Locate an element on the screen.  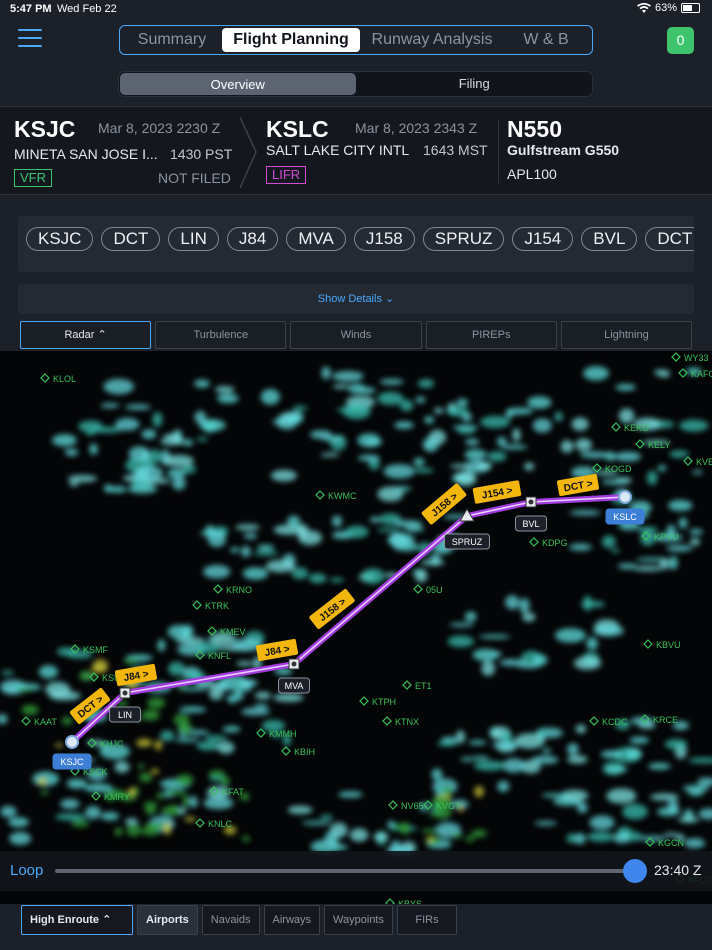
airport-label: KHJC is located at coordinates (112, 744).